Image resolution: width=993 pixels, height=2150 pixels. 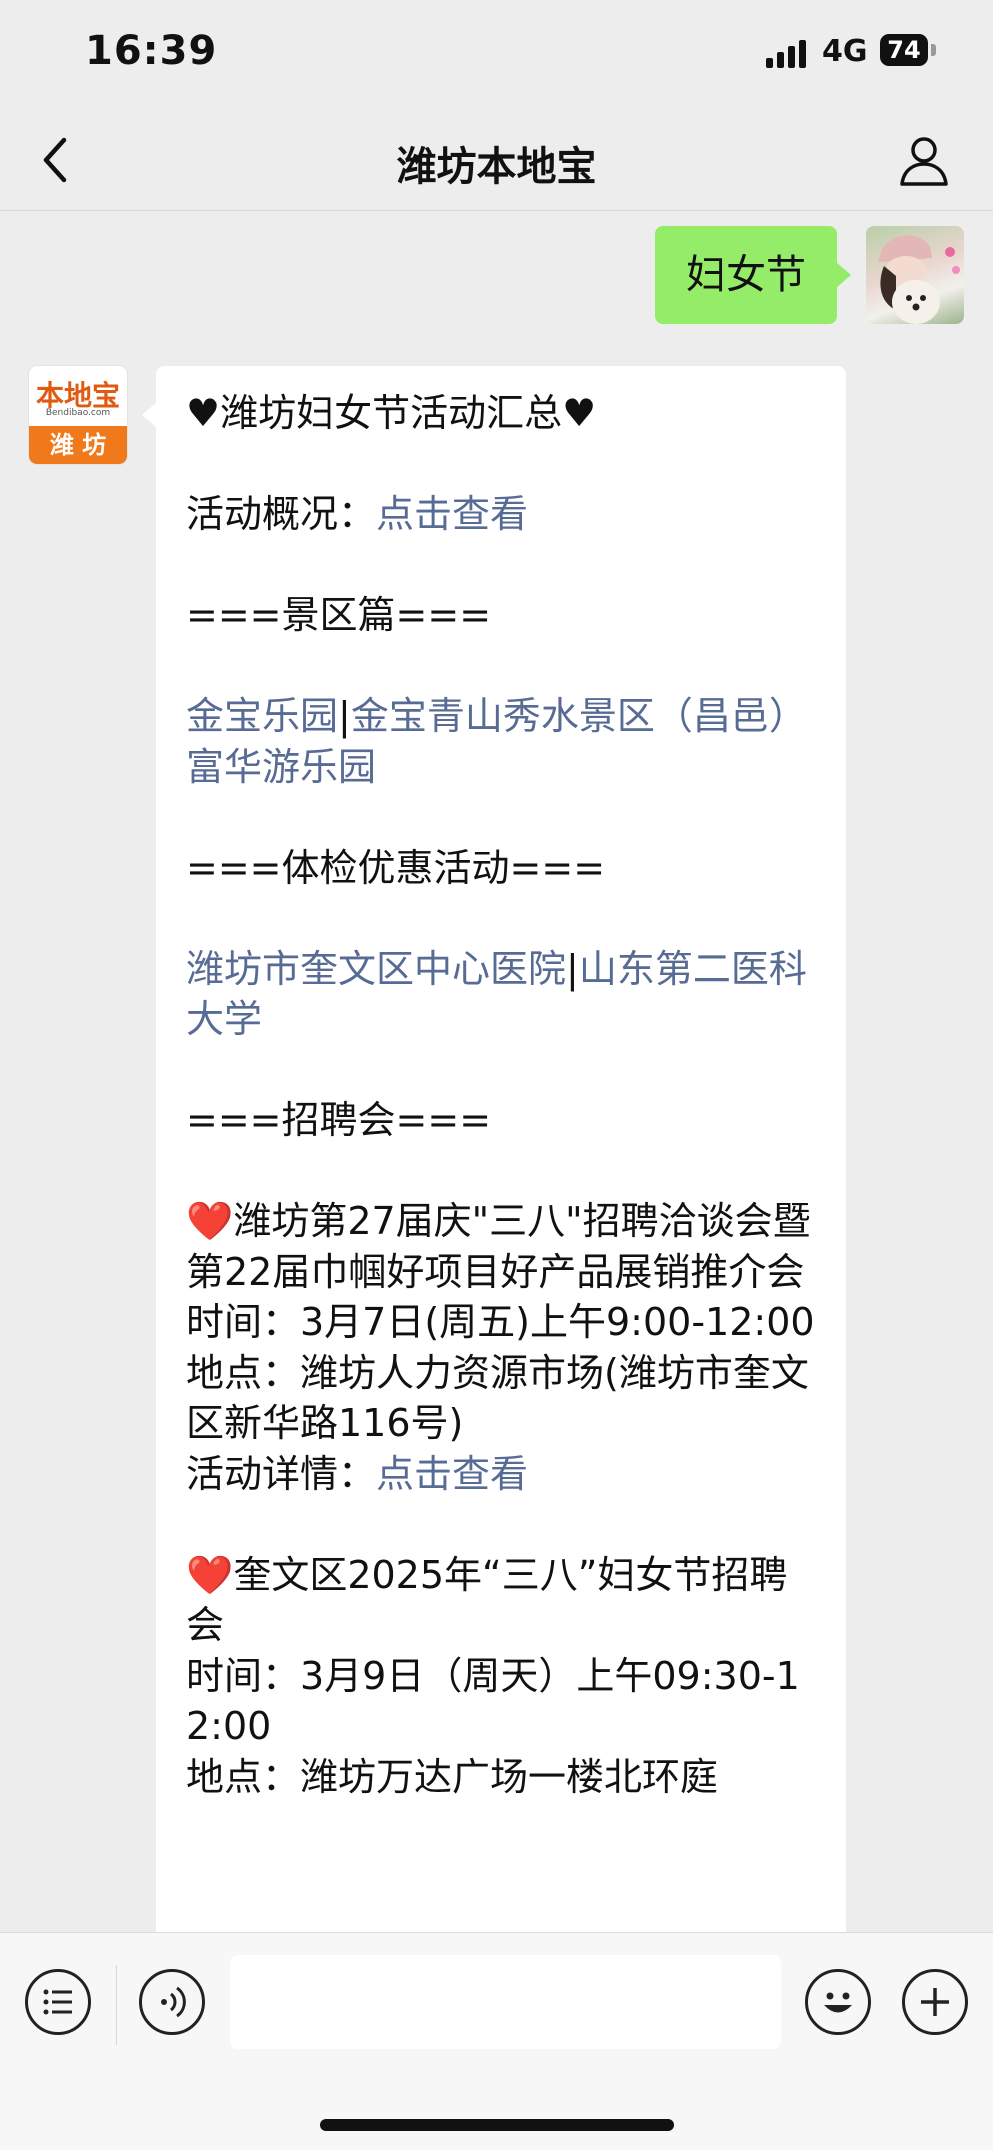 I want to click on article-line: 潍坊市奎文区中心医院|山东第二医科大学, so click(x=501, y=994).